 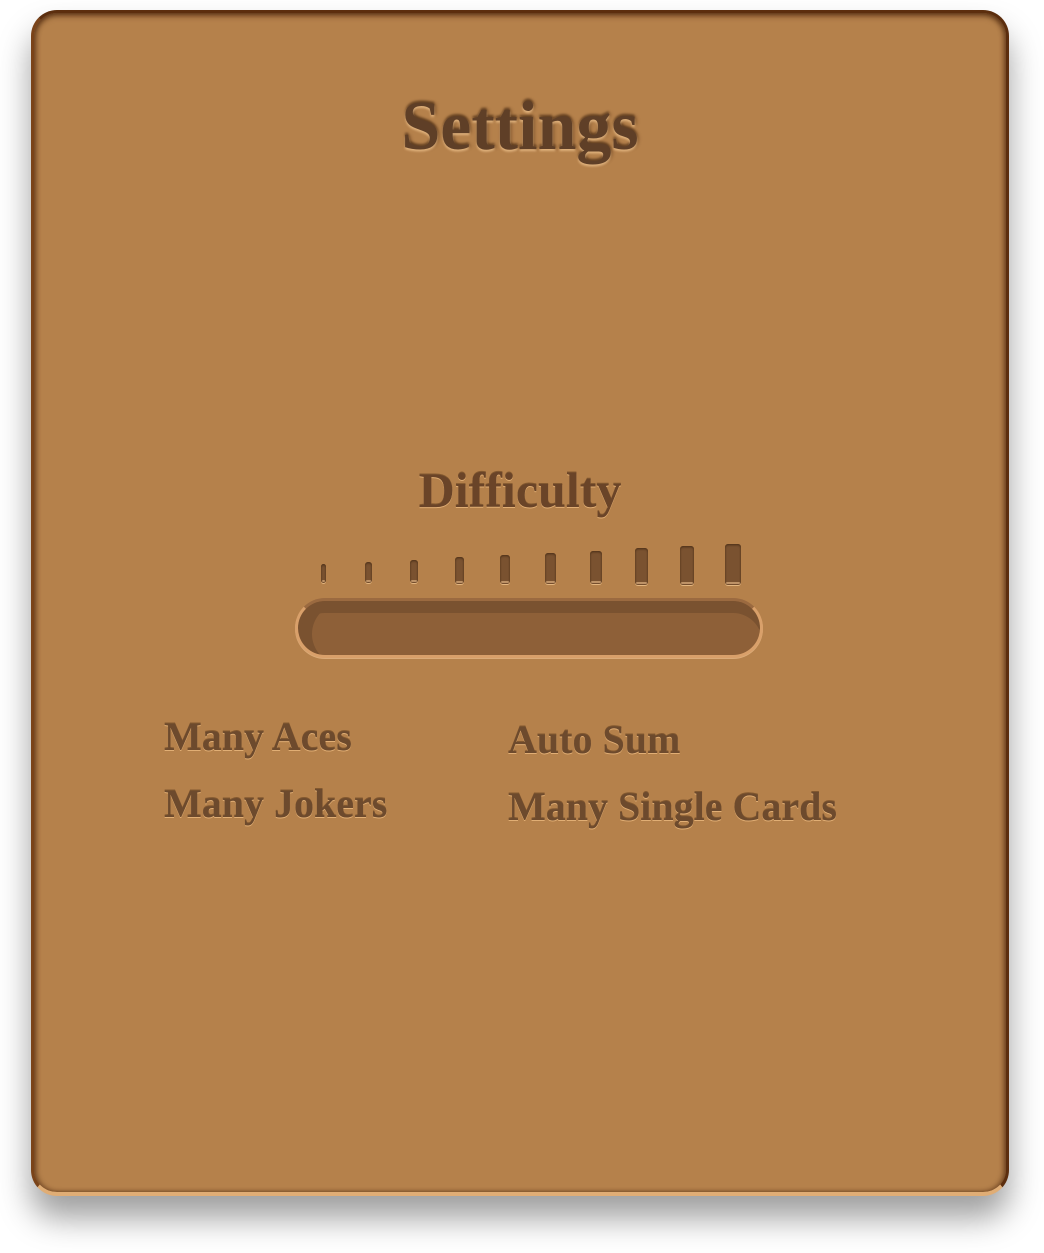 I want to click on difficulty-label: Difficulty, so click(x=520, y=490).